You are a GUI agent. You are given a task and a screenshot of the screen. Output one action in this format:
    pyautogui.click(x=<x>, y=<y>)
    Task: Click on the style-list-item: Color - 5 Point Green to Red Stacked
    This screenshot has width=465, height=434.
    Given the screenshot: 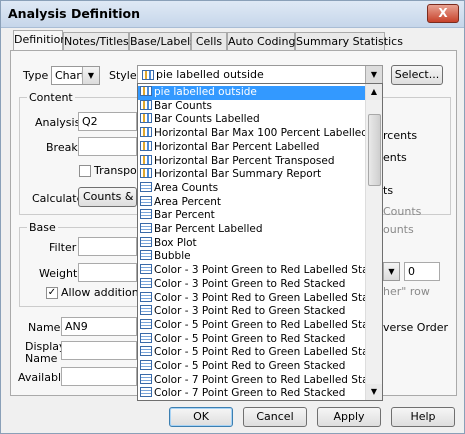 What is the action you would take?
    pyautogui.click(x=252, y=339)
    